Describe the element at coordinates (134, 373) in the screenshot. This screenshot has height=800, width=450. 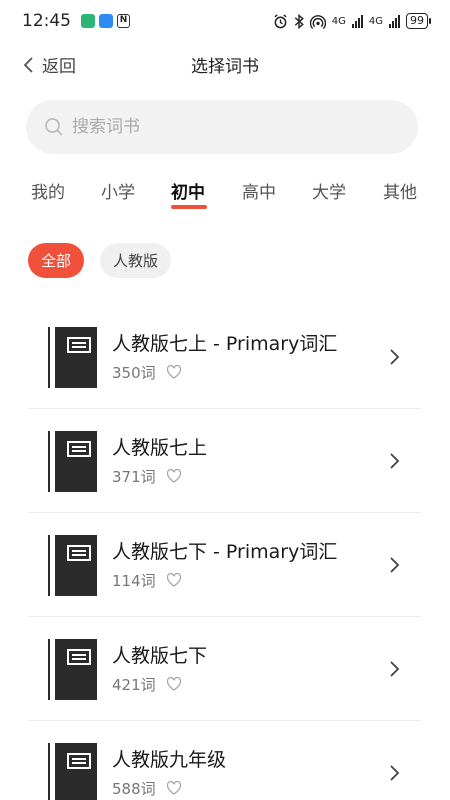
I see `book-word-count: 350词` at that location.